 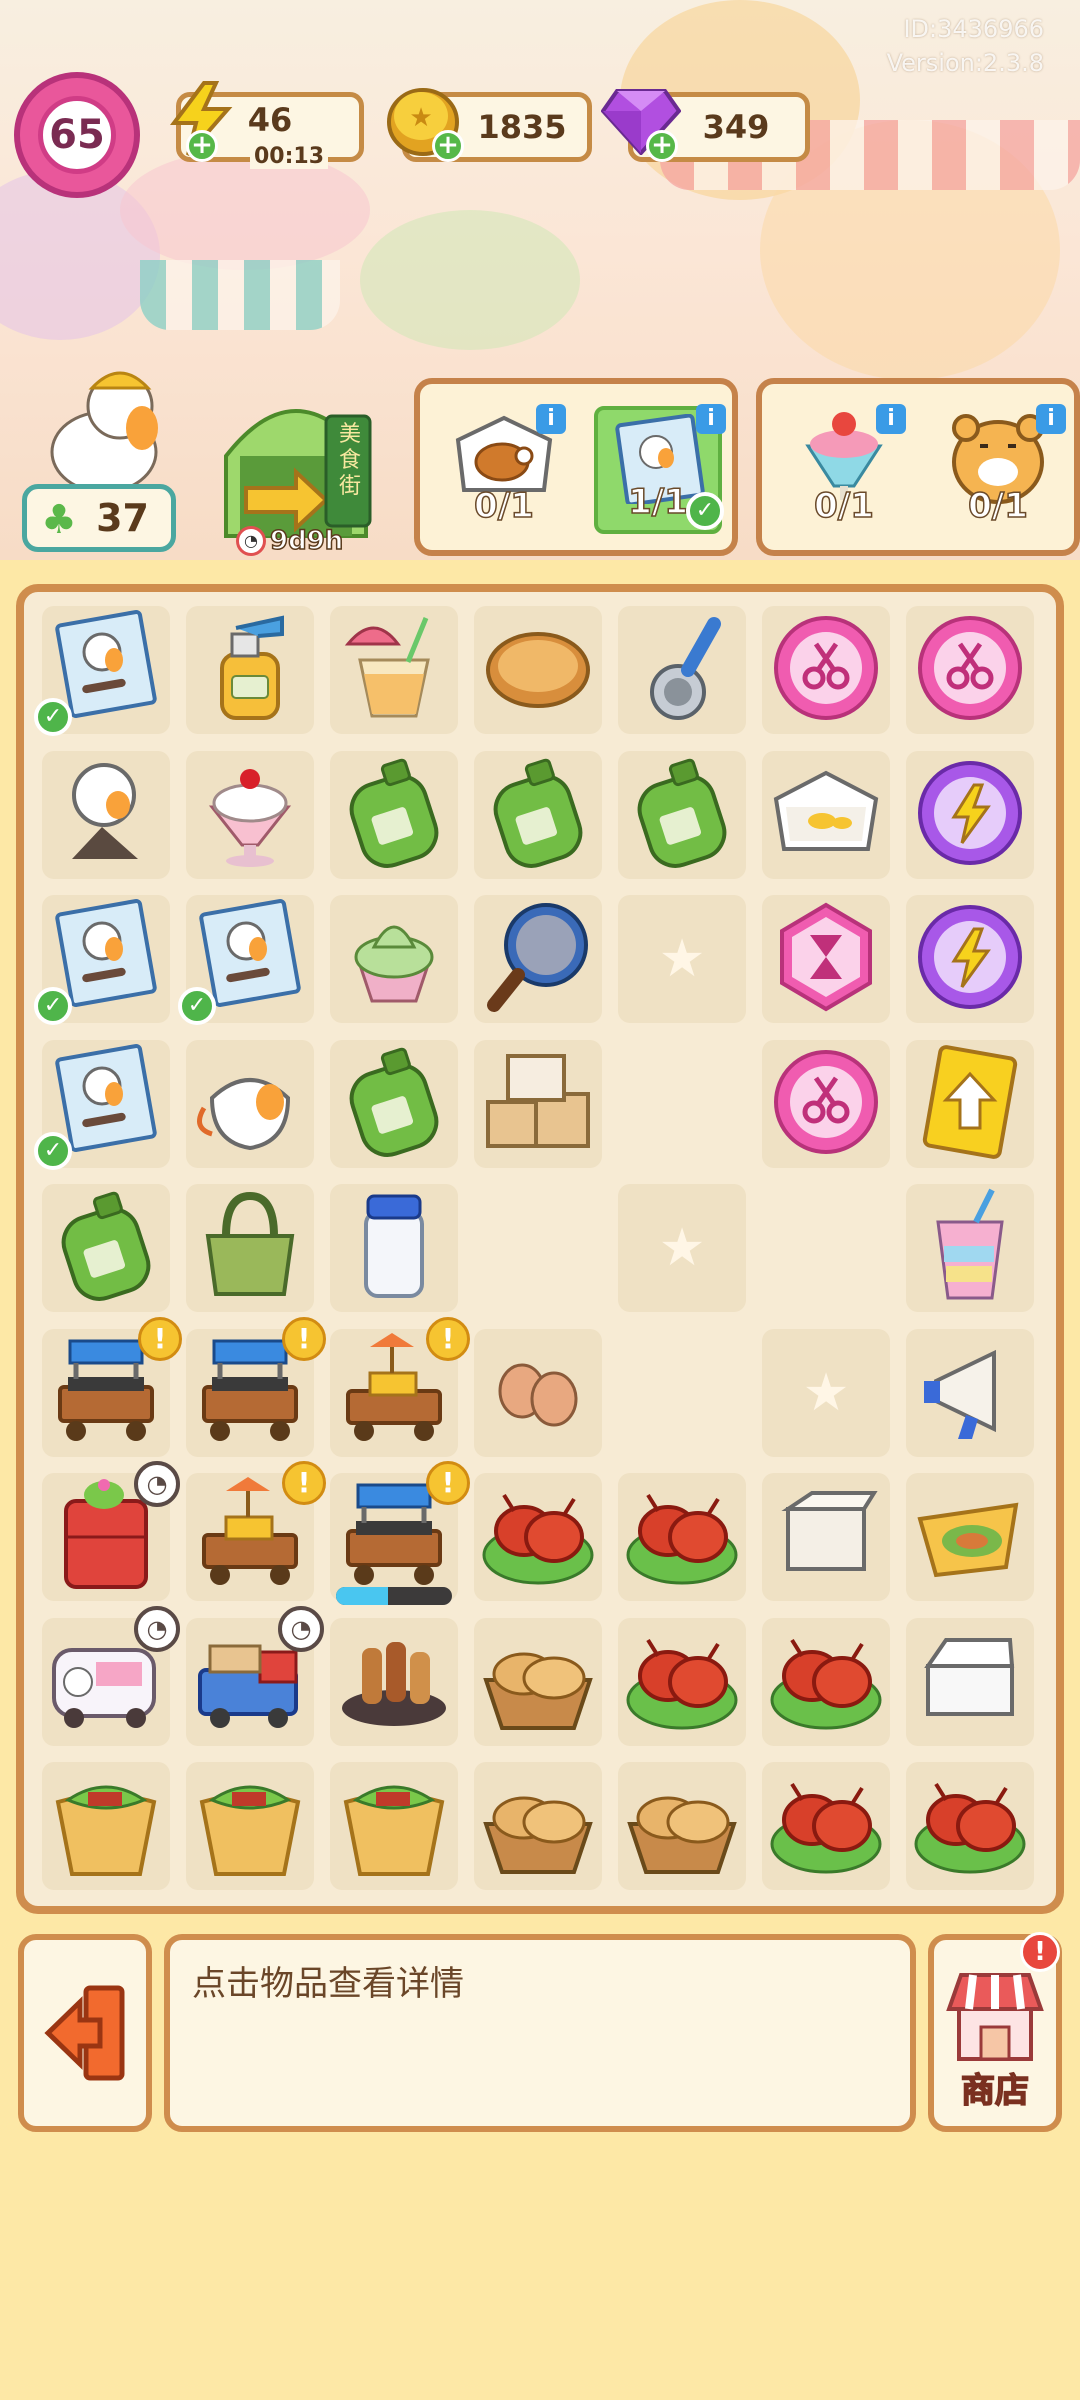 I want to click on level-badge: 65, so click(x=77, y=135).